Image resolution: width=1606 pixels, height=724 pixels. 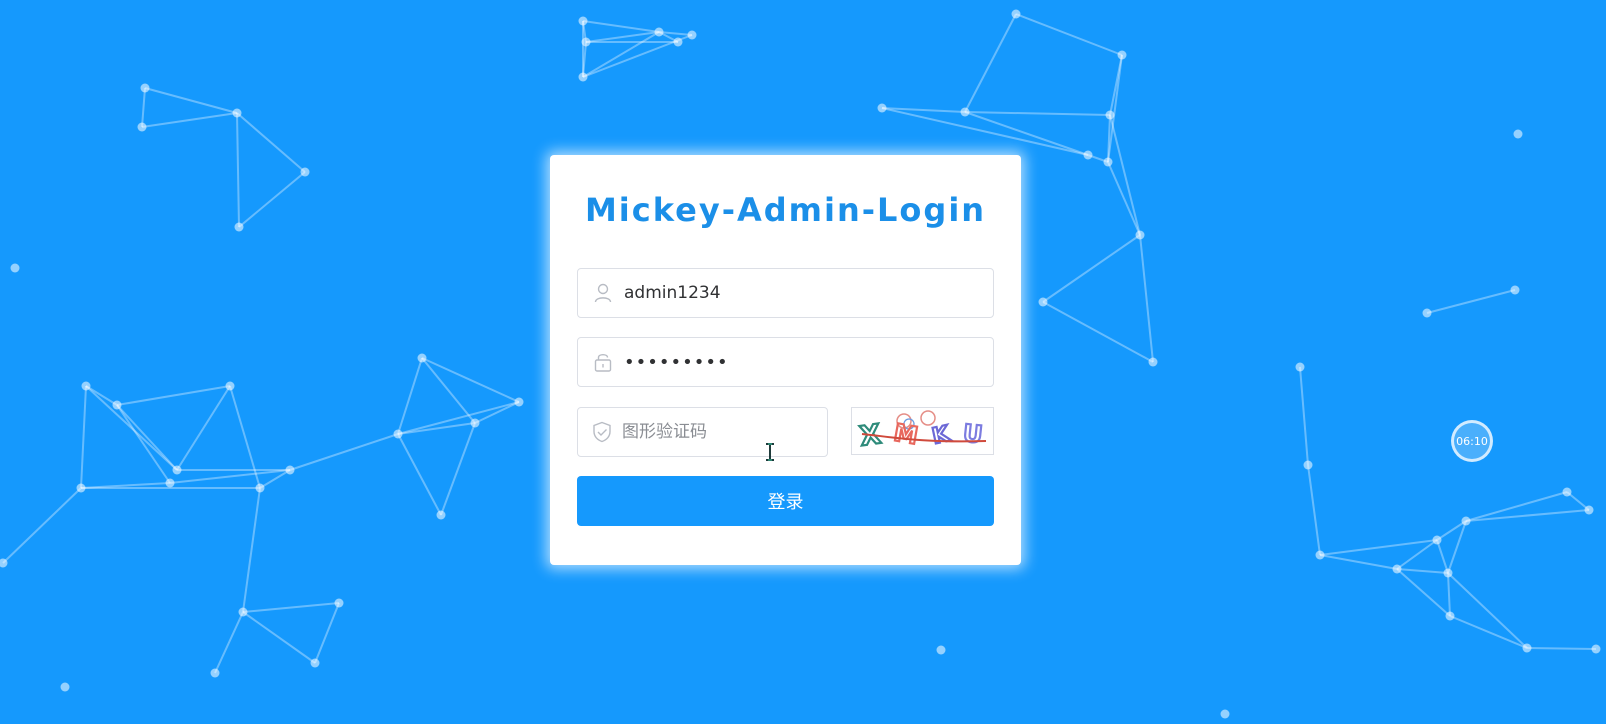 I want to click on svg-text: M, so click(x=906, y=434).